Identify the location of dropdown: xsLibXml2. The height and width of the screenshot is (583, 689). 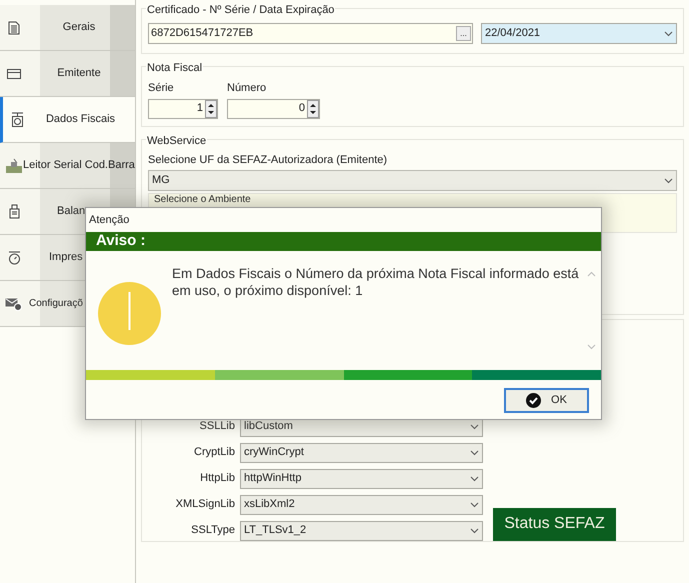
(361, 504).